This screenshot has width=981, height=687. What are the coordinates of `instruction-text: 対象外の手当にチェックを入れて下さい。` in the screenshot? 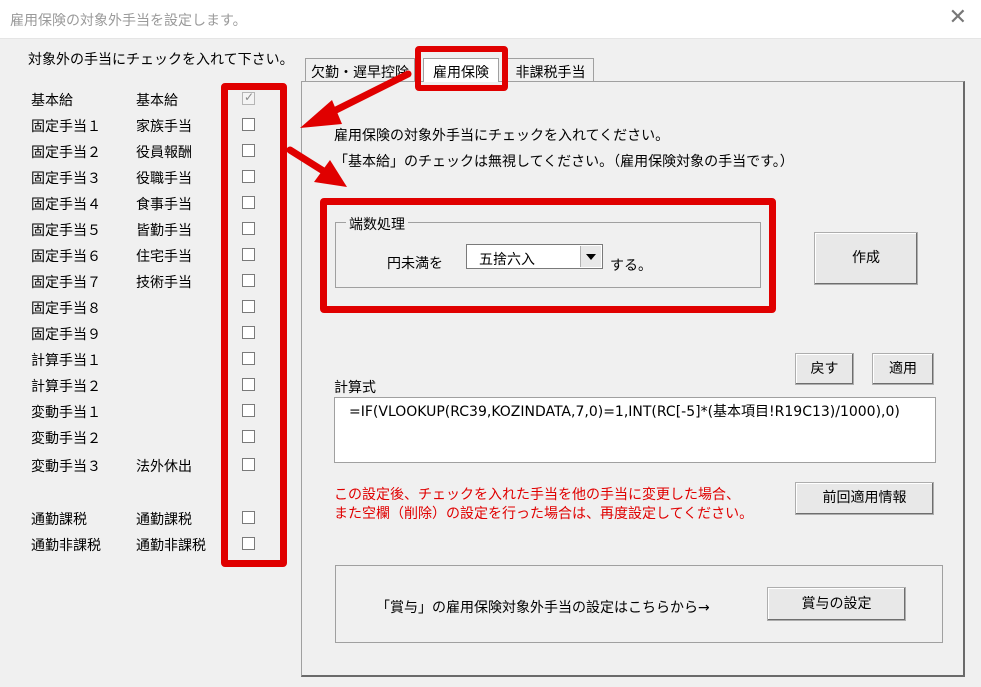 It's located at (161, 60).